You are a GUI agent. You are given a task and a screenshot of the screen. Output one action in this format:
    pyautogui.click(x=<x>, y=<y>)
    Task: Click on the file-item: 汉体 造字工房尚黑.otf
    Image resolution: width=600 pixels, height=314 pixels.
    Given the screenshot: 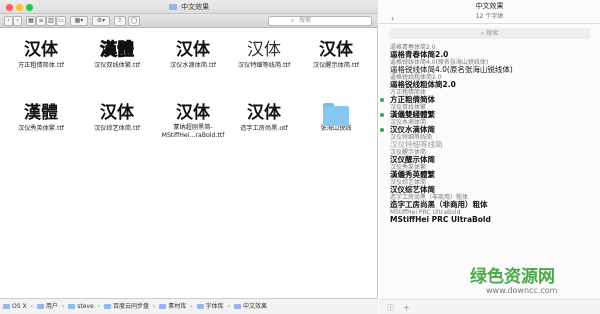 What is the action you would take?
    pyautogui.click(x=264, y=117)
    